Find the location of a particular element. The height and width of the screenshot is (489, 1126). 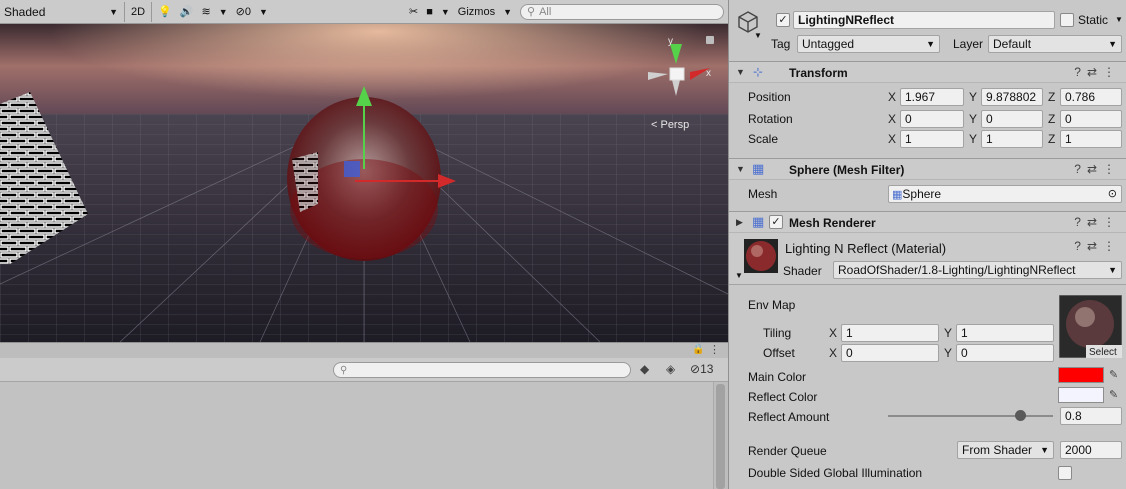

mesh-icon: ▦ is located at coordinates (897, 195).